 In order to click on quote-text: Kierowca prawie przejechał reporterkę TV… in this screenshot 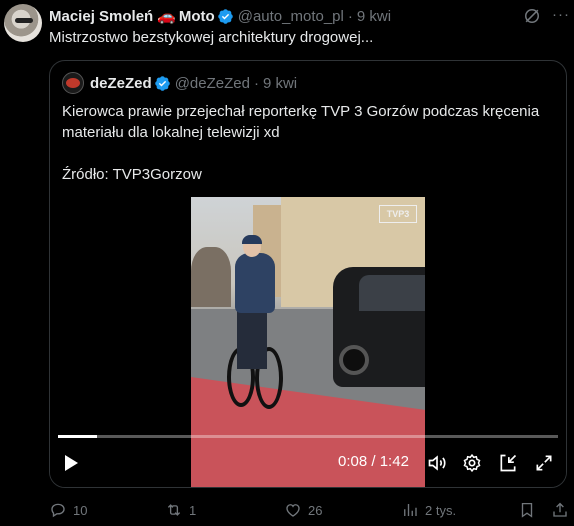, I will do `click(309, 143)`.